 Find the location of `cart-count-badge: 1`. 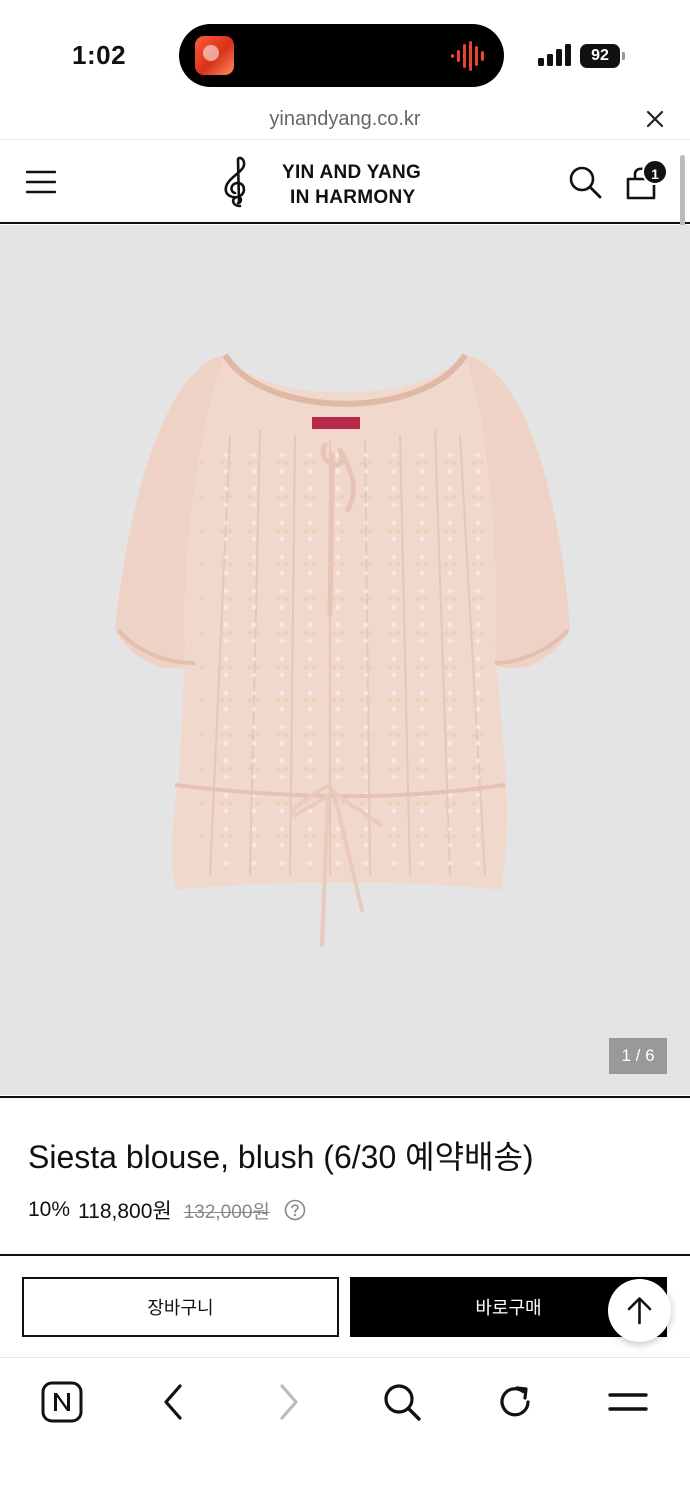

cart-count-badge: 1 is located at coordinates (655, 172).